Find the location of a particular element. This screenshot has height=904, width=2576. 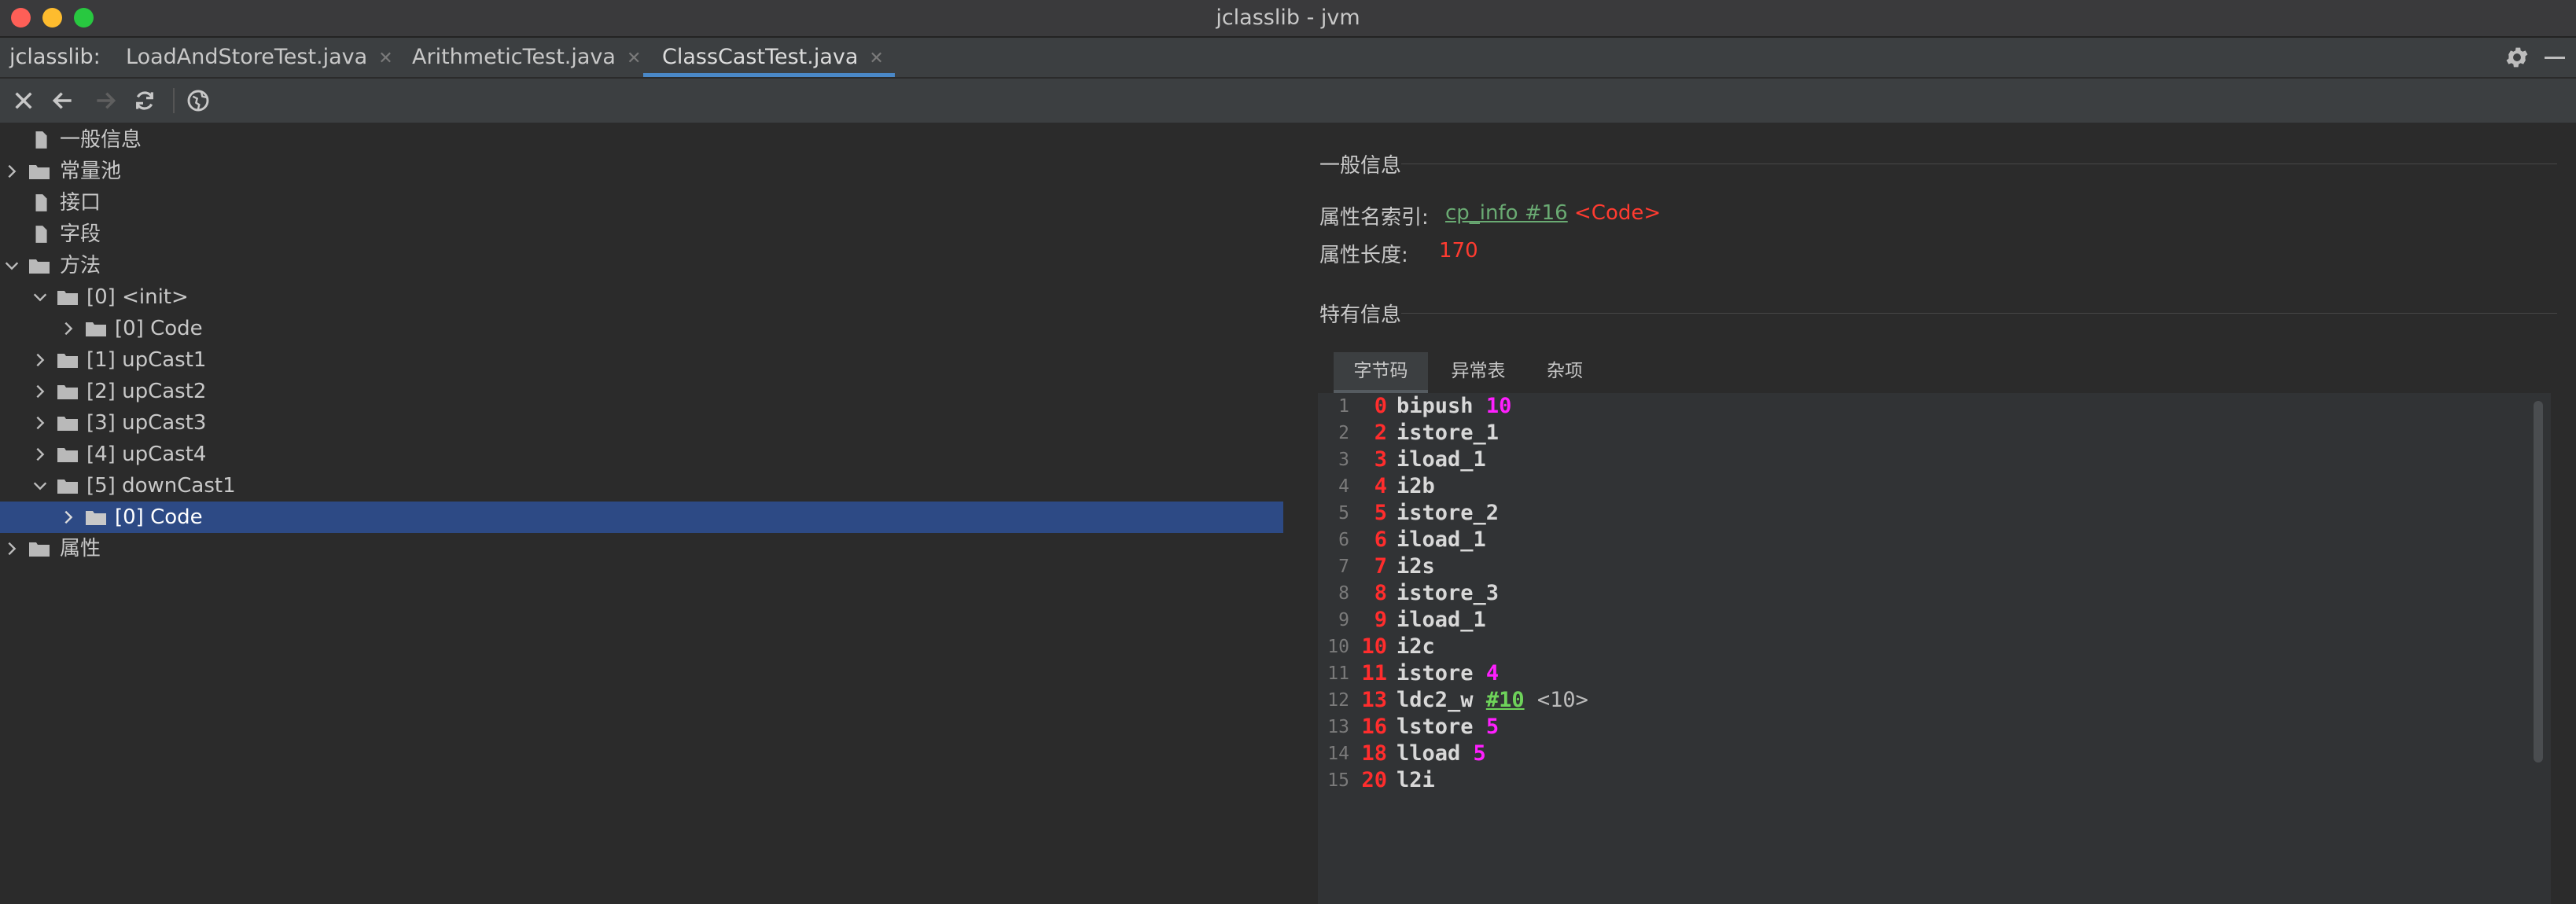

bytecode-offset: 9 is located at coordinates (1380, 620).